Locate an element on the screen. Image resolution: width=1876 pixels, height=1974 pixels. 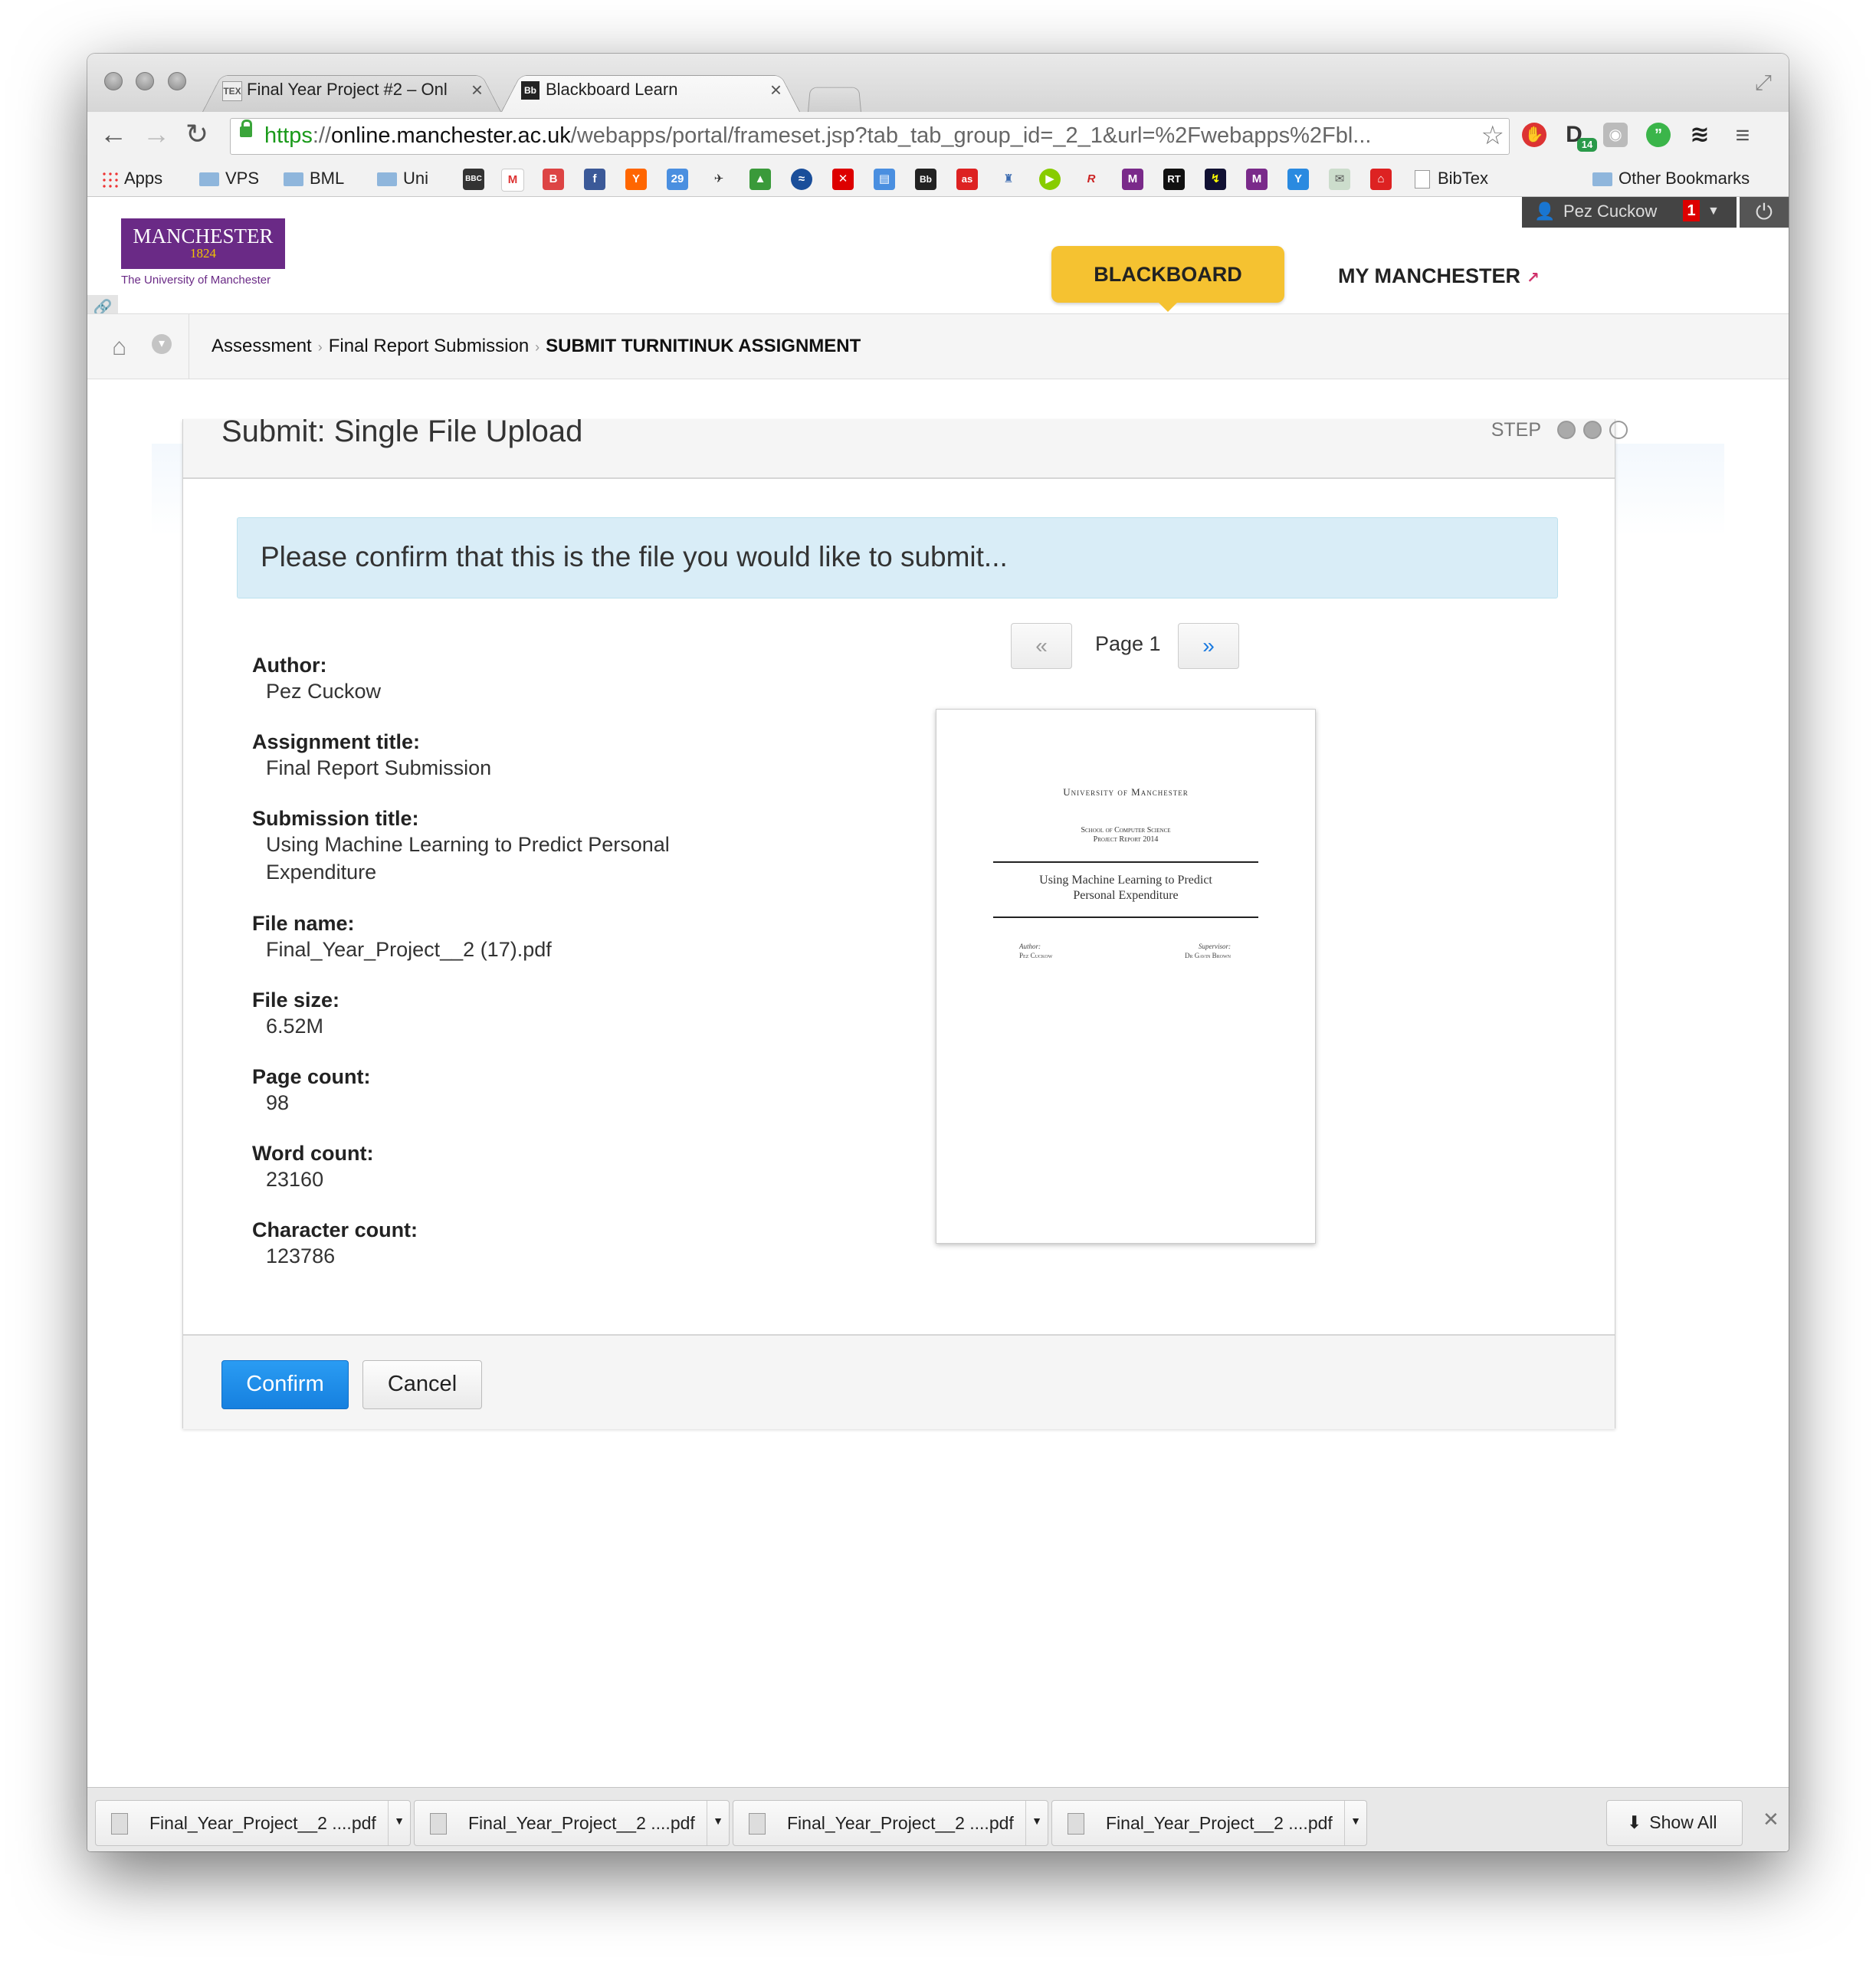
manchester-logo: MANCHESTER 1824 is located at coordinates (203, 243).